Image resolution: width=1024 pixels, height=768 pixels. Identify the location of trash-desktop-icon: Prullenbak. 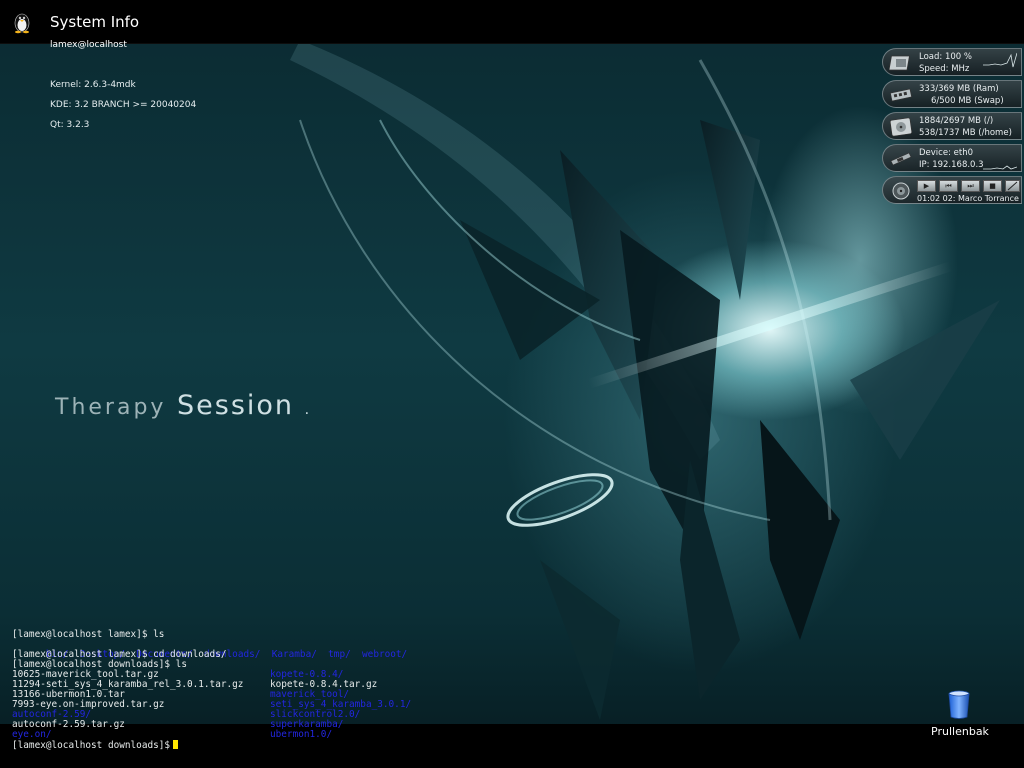
(960, 715).